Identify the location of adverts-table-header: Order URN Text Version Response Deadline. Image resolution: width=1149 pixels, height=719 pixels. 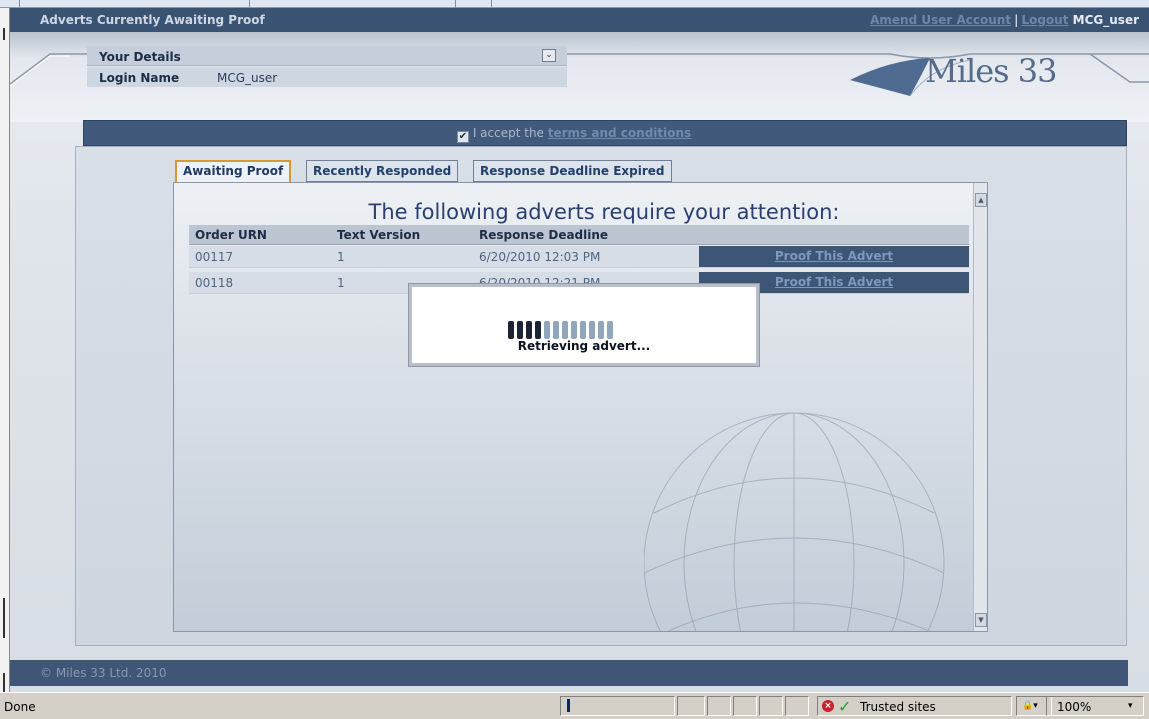
(579, 235).